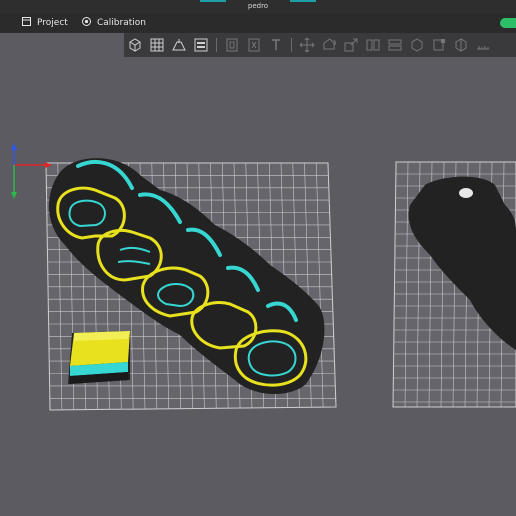 The width and height of the screenshot is (516, 516). I want to click on arrange-icon, so click(179, 45).